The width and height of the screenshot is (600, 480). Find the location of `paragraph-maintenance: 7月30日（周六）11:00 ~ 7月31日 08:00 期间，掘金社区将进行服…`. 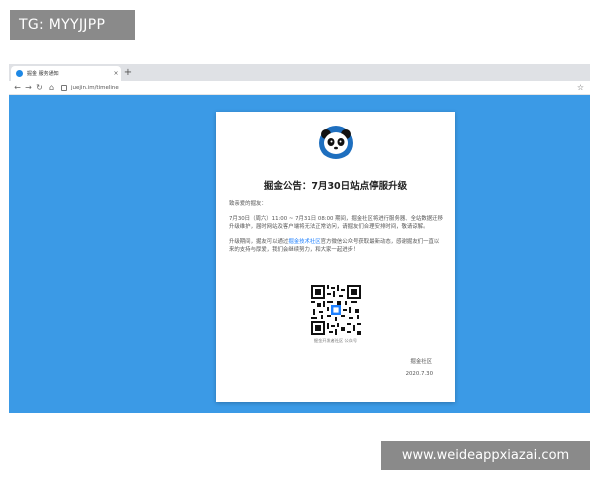

paragraph-maintenance: 7月30日（周六）11:00 ~ 7月31日 08:00 期间，掘金社区将进行服… is located at coordinates (336, 223).